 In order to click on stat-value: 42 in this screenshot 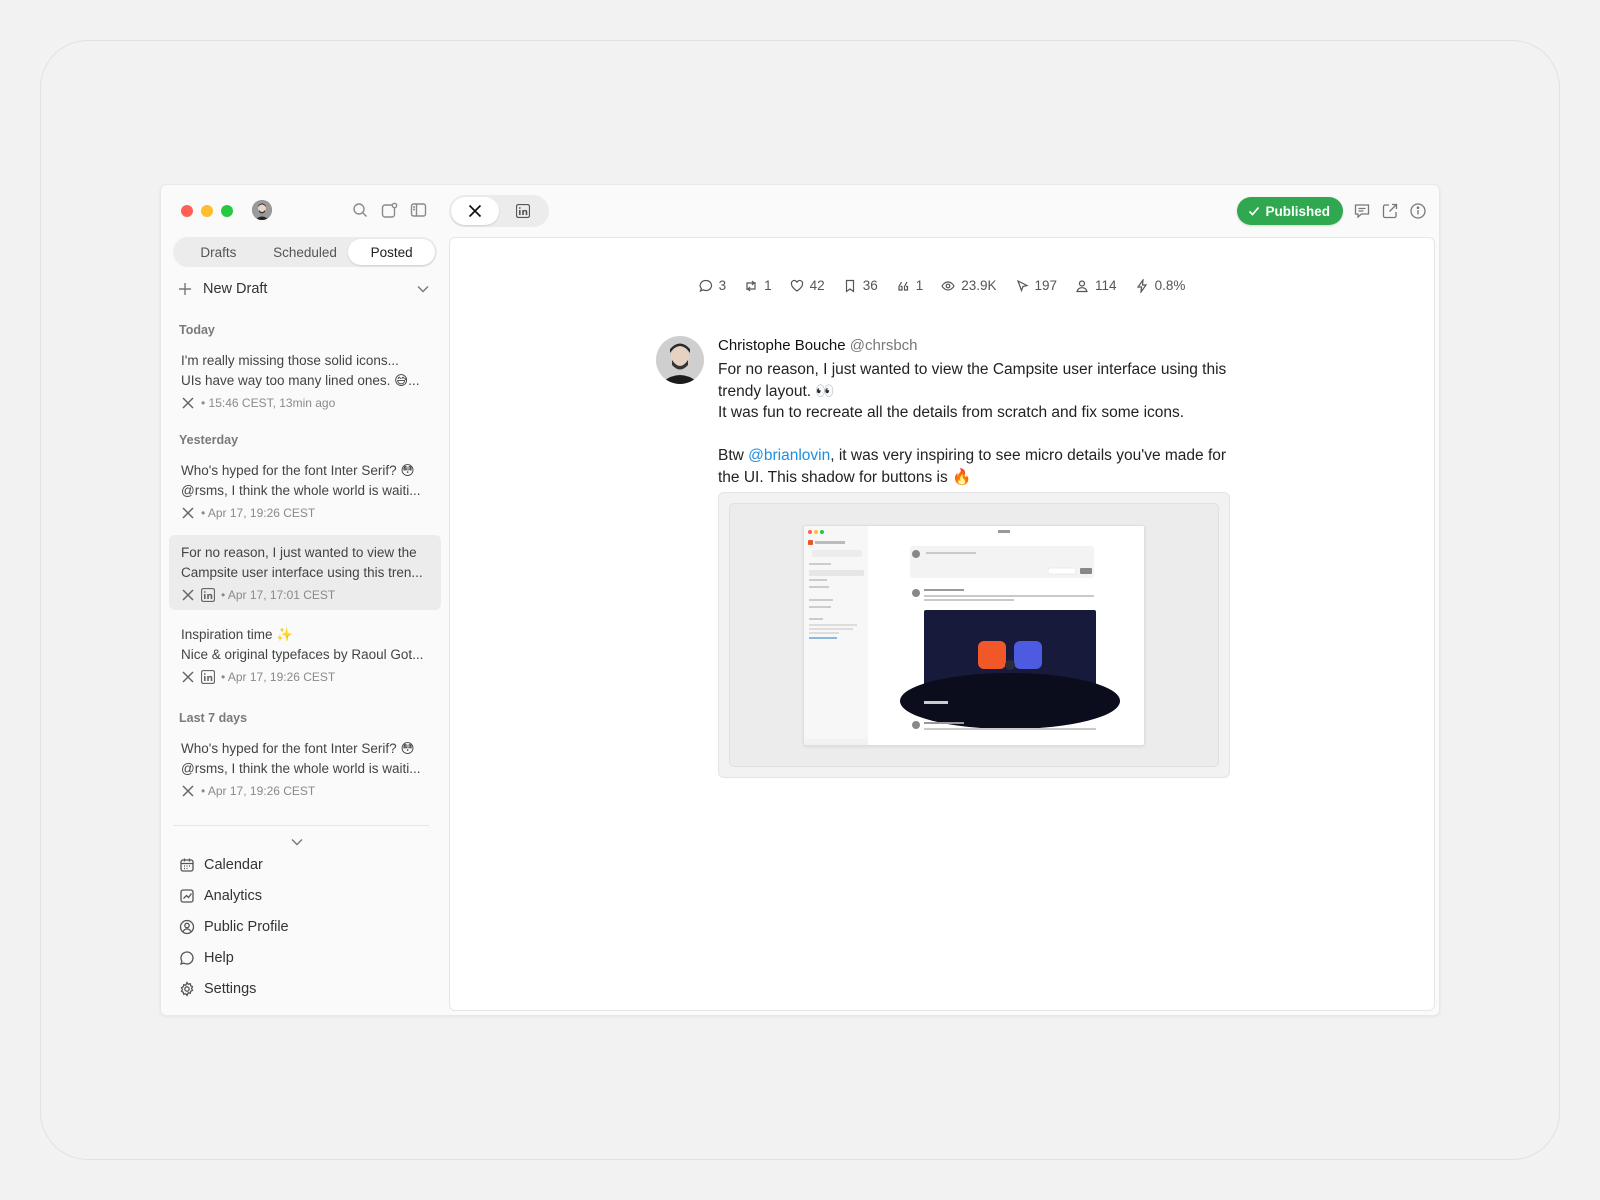, I will do `click(817, 285)`.